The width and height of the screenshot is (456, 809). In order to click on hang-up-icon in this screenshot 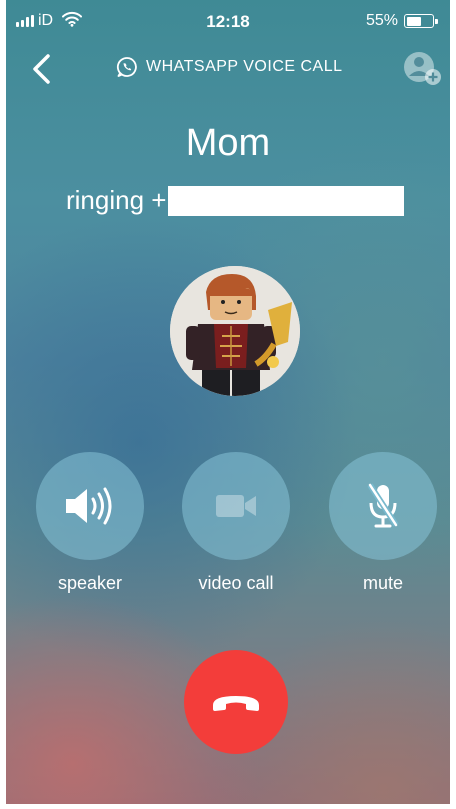, I will do `click(236, 703)`.